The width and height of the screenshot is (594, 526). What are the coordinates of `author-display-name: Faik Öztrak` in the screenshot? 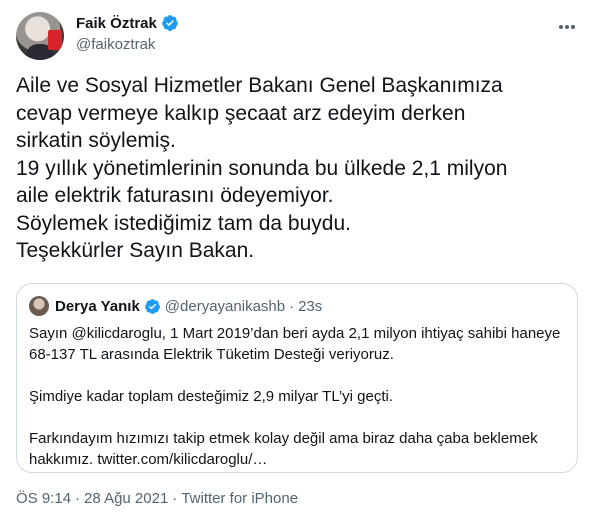 It's located at (116, 23).